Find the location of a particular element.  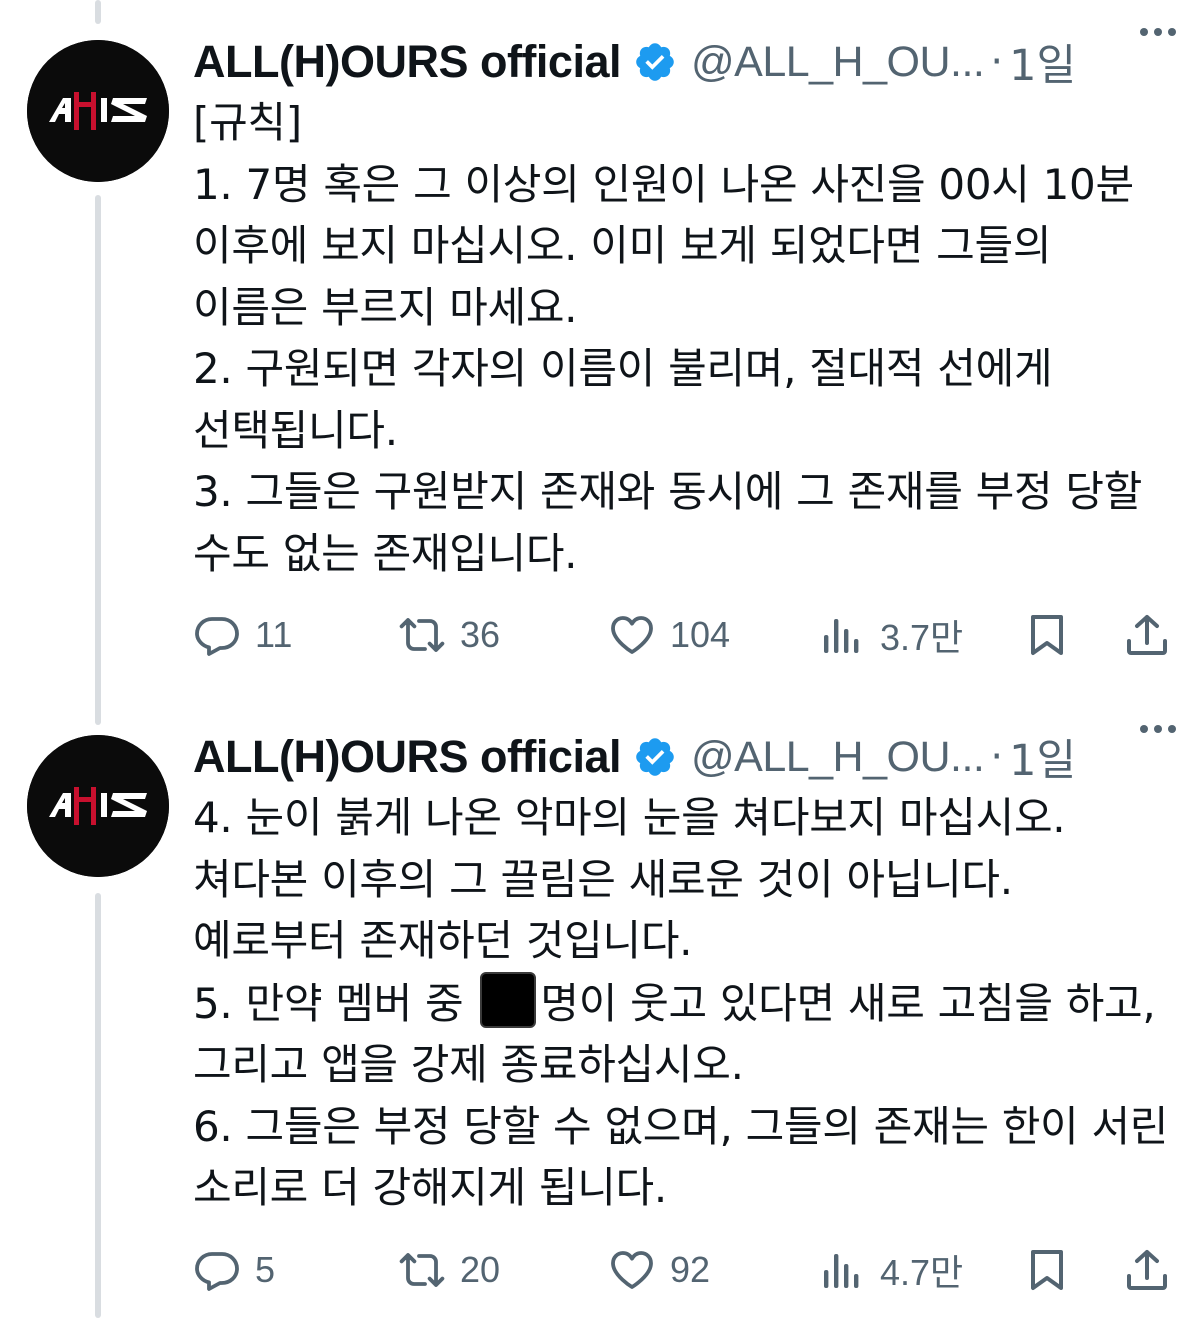

like-count: 92 is located at coordinates (690, 1269).